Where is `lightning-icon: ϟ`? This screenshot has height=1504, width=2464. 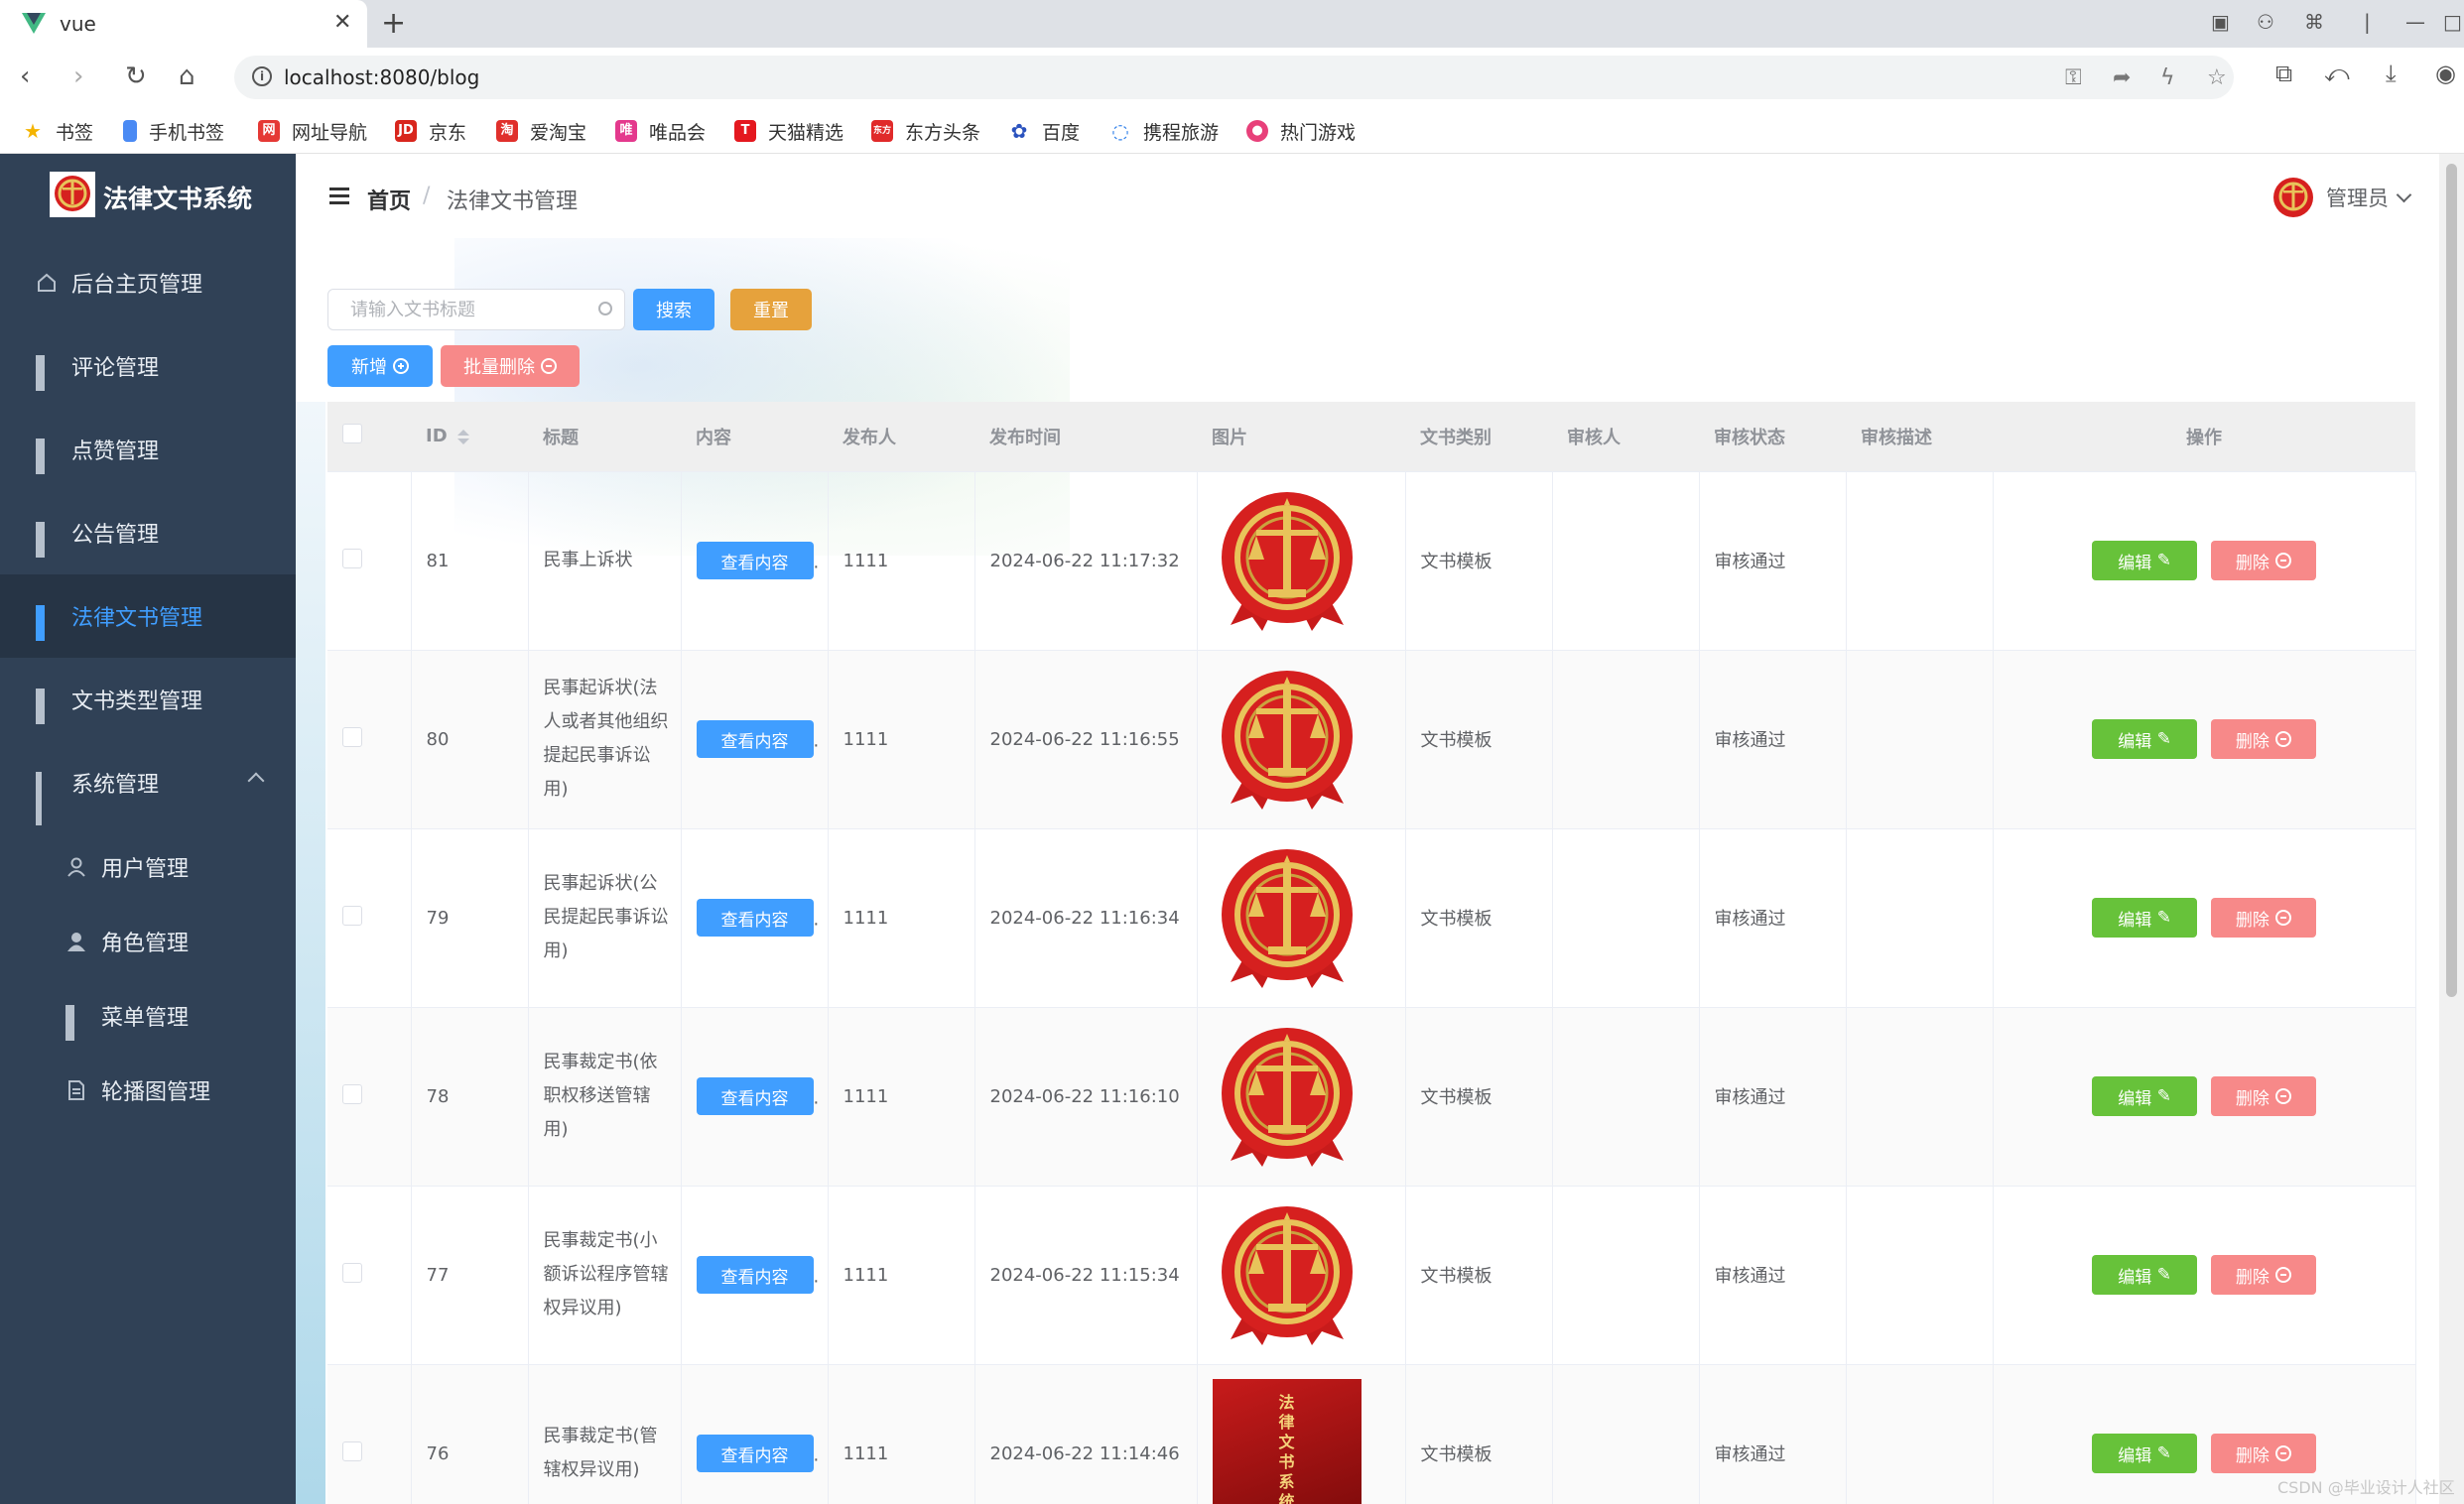 lightning-icon: ϟ is located at coordinates (2167, 77).